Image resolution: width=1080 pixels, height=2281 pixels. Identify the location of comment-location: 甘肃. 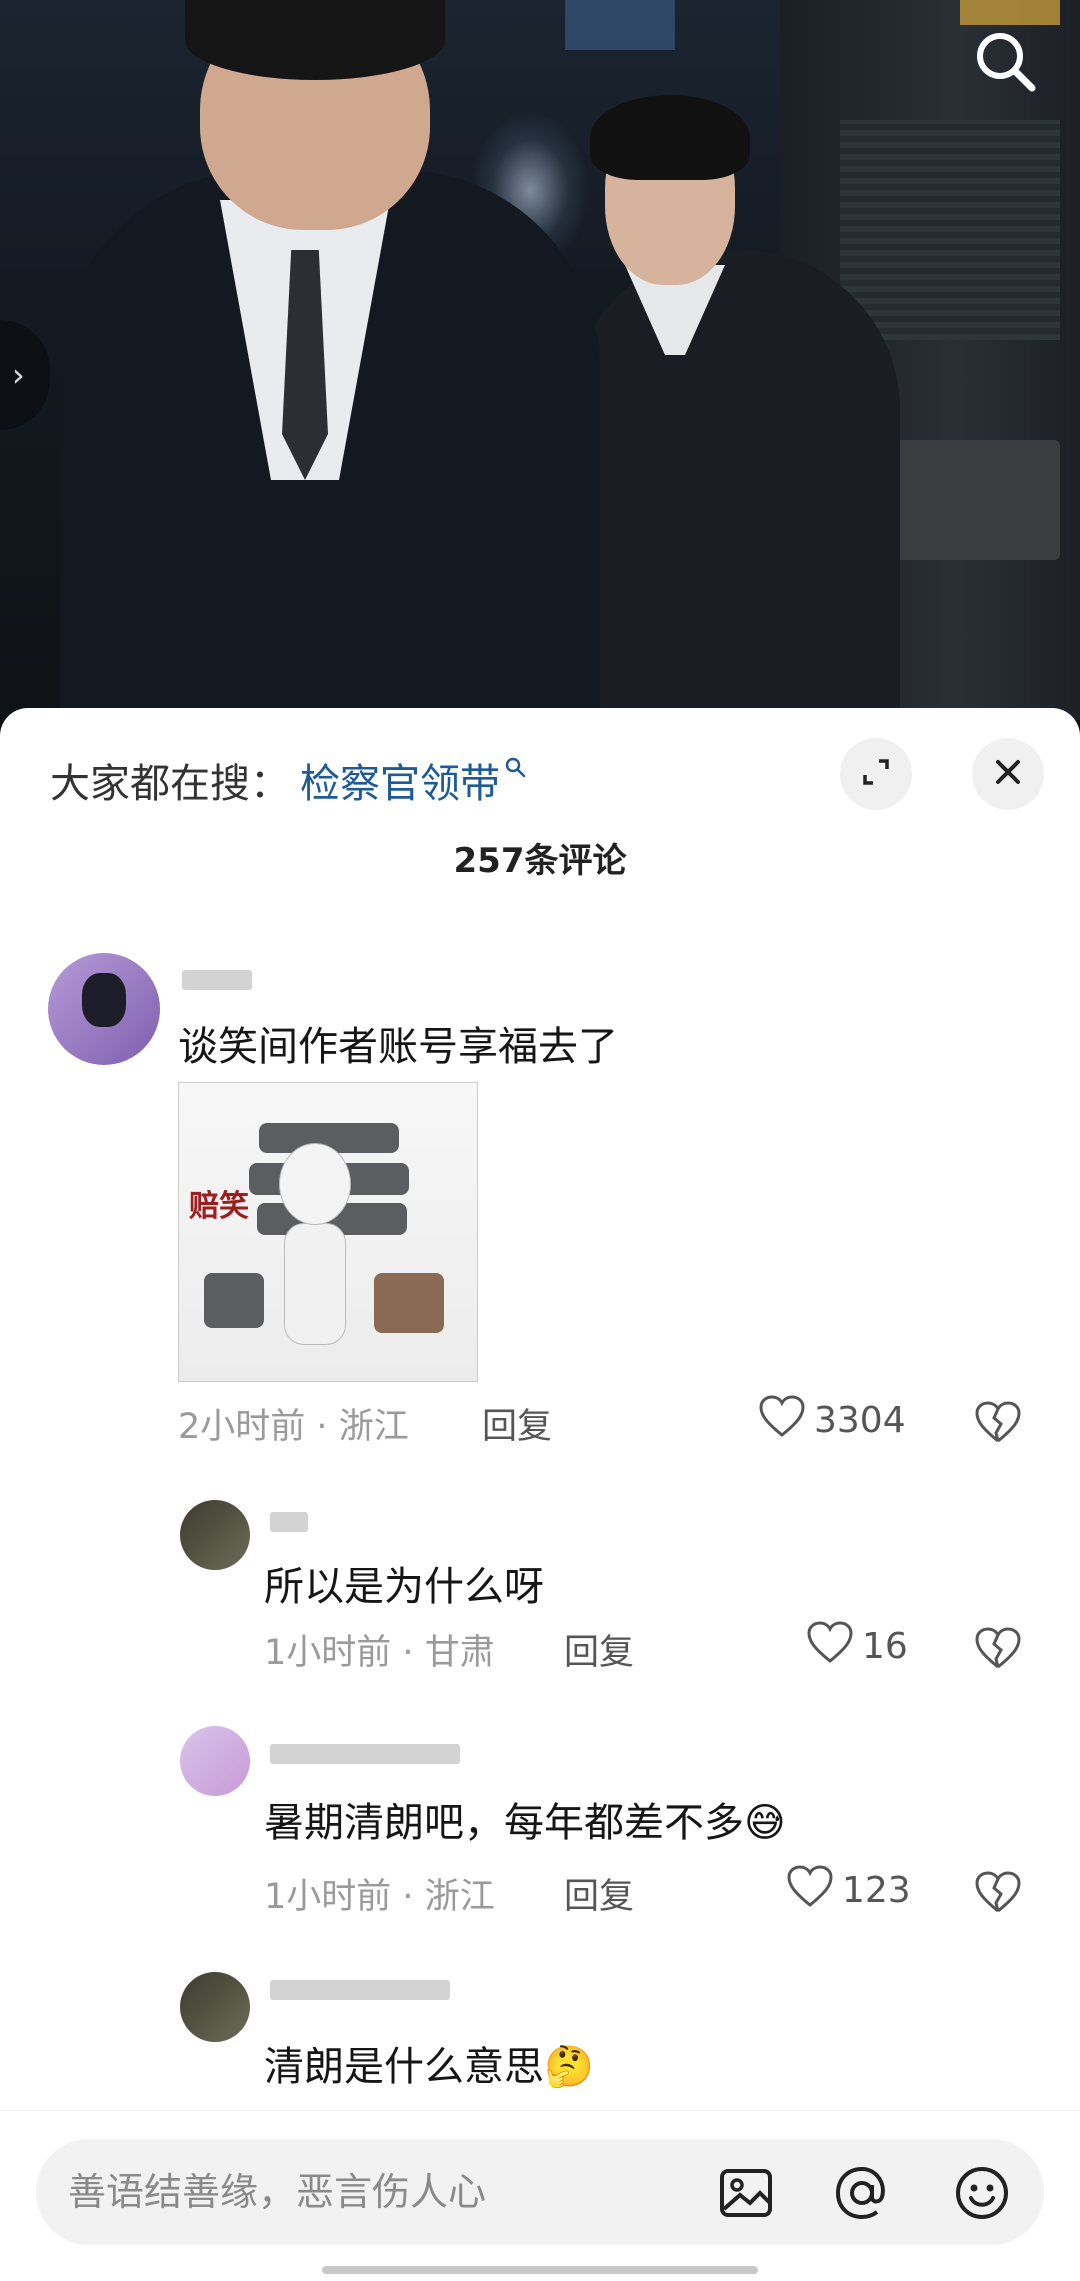
(459, 1653).